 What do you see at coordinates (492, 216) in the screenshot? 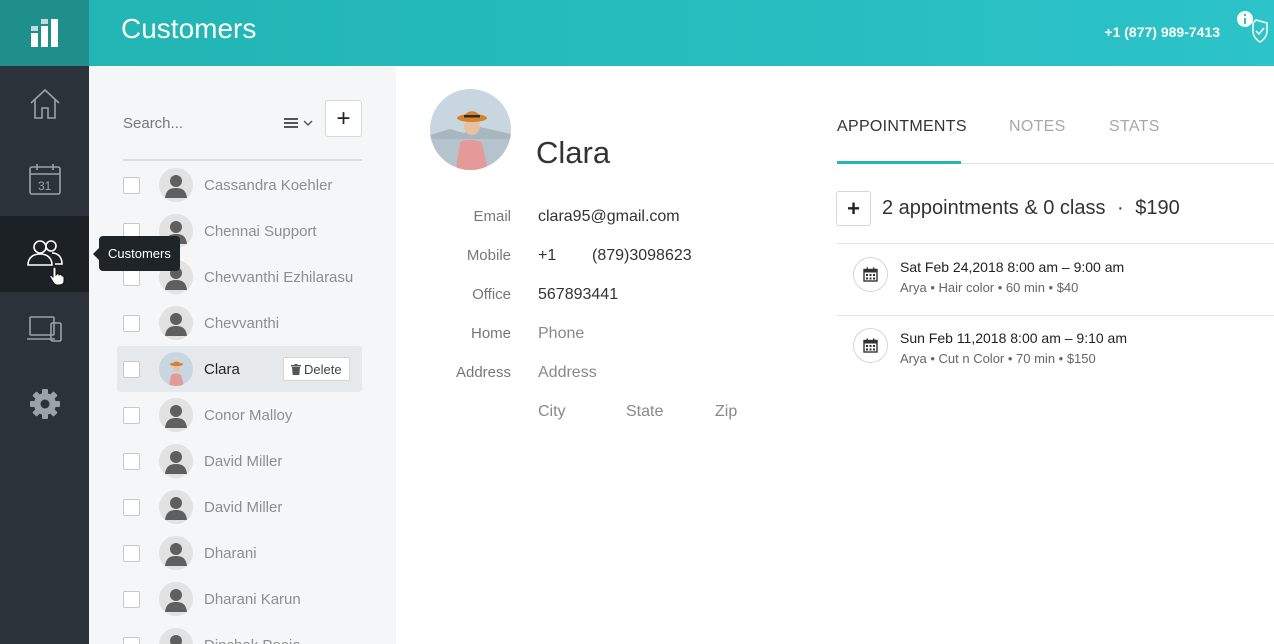
I see `email-label: Email` at bounding box center [492, 216].